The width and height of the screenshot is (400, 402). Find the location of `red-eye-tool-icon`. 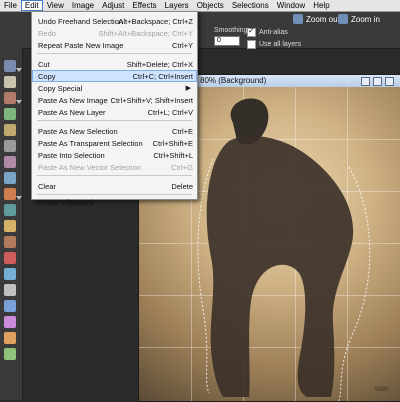

red-eye-tool-icon is located at coordinates (10, 178).